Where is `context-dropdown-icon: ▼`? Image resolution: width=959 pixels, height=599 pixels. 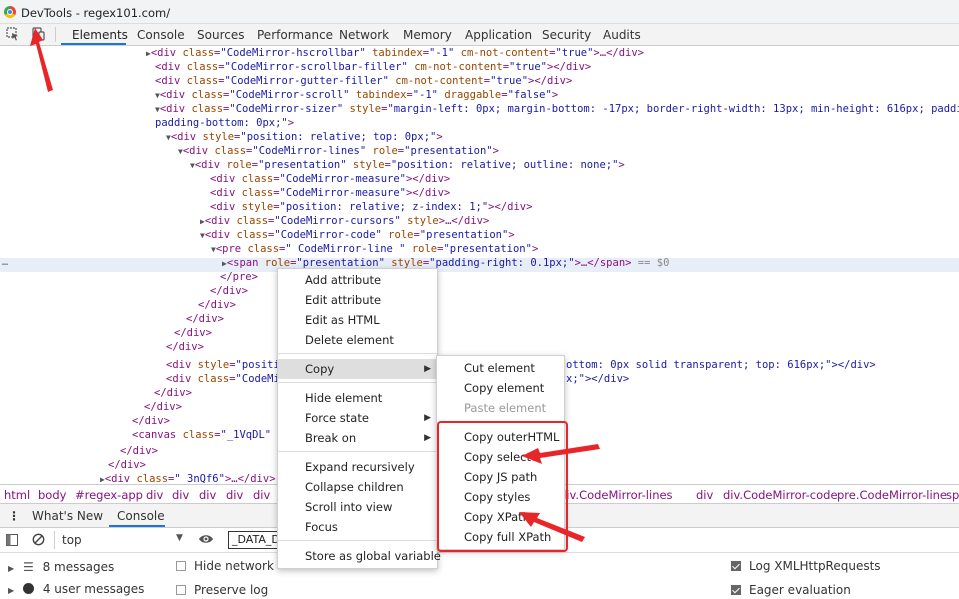 context-dropdown-icon: ▼ is located at coordinates (179, 538).